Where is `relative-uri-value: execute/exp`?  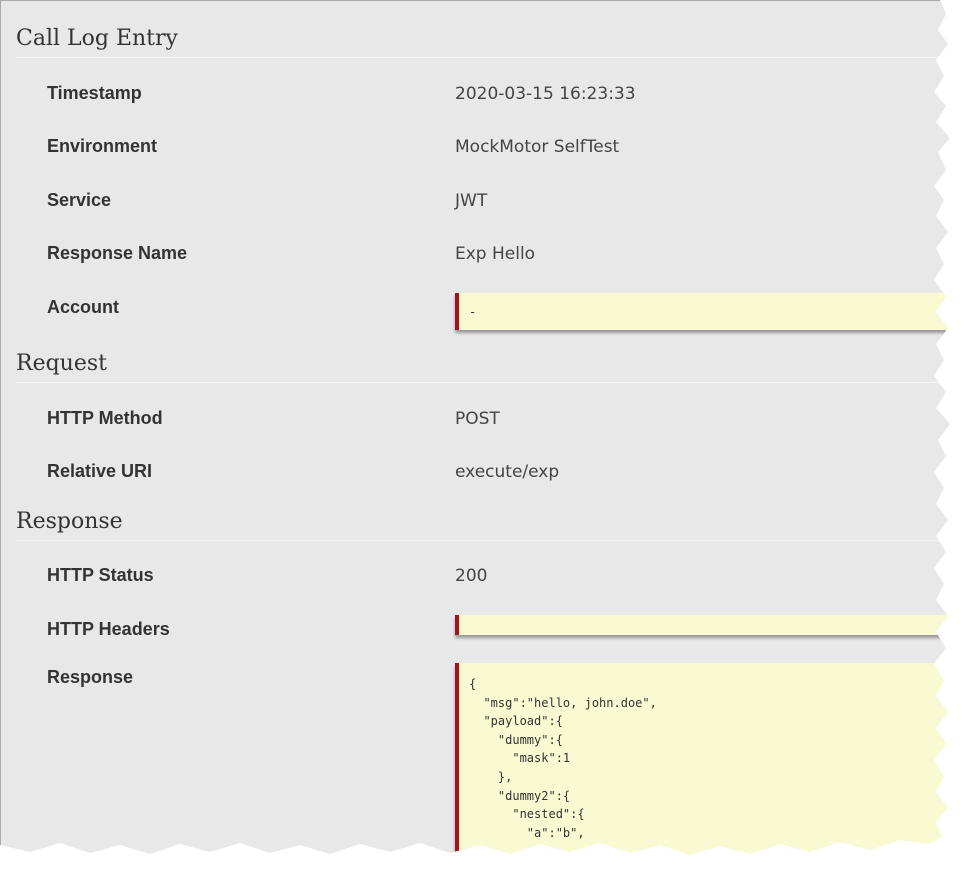 relative-uri-value: execute/exp is located at coordinates (507, 472).